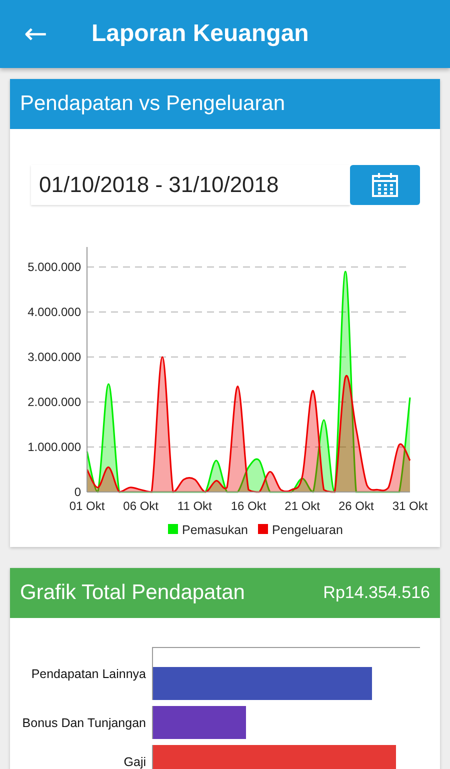 Image resolution: width=450 pixels, height=769 pixels. Describe the element at coordinates (307, 530) in the screenshot. I see `legend-label: Pengeluaran` at that location.